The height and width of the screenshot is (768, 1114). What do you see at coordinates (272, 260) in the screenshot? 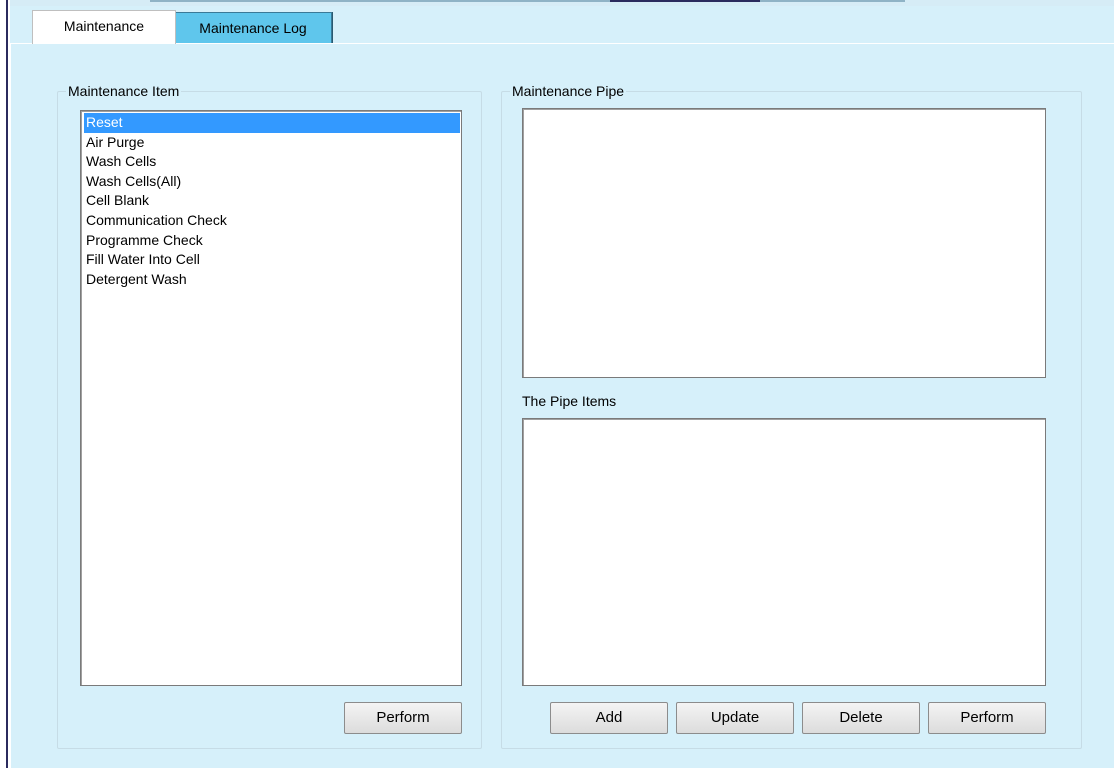
I see `list-item: Fill Water Into Cell` at bounding box center [272, 260].